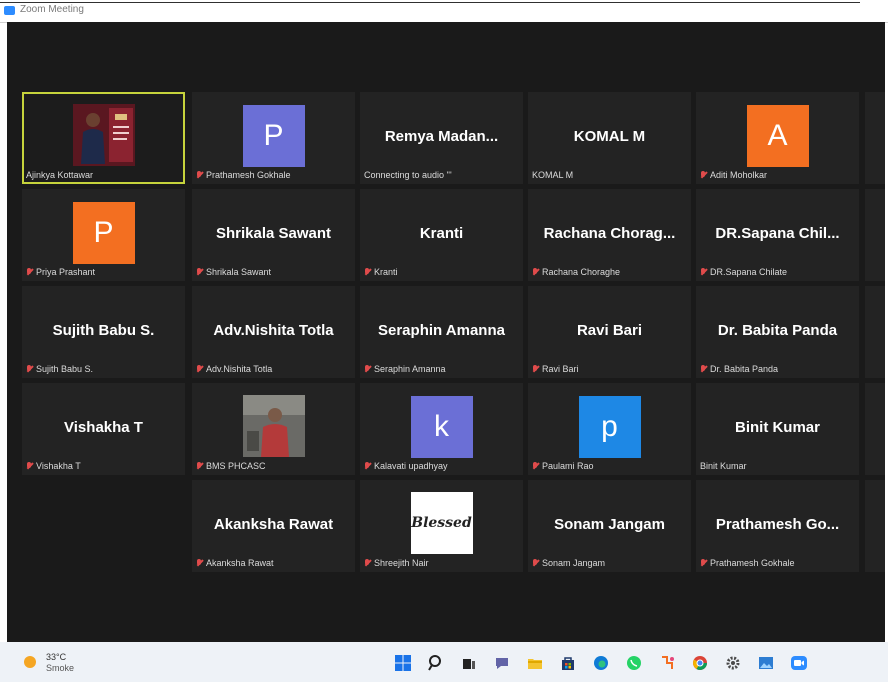 The image size is (888, 682). What do you see at coordinates (568, 663) in the screenshot?
I see `store-icon` at bounding box center [568, 663].